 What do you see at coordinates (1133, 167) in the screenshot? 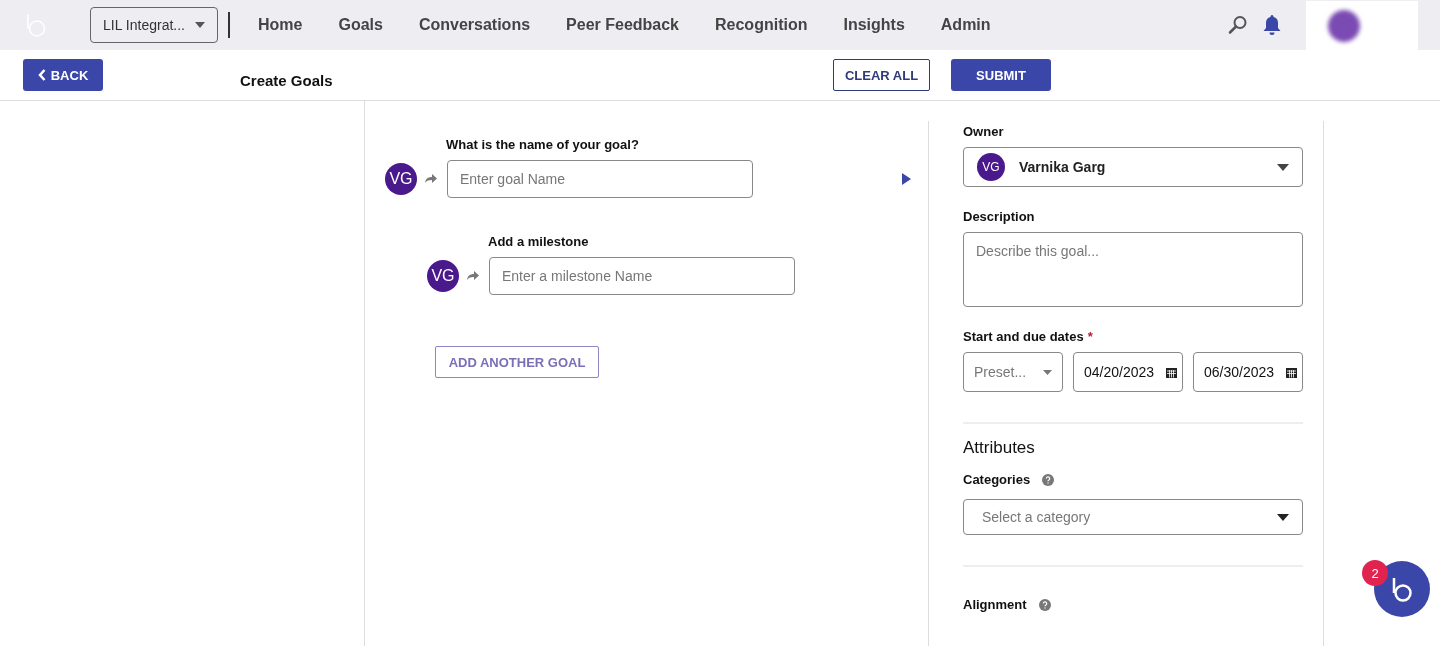
I see `owner-dropdown: VG Varnika Garg` at bounding box center [1133, 167].